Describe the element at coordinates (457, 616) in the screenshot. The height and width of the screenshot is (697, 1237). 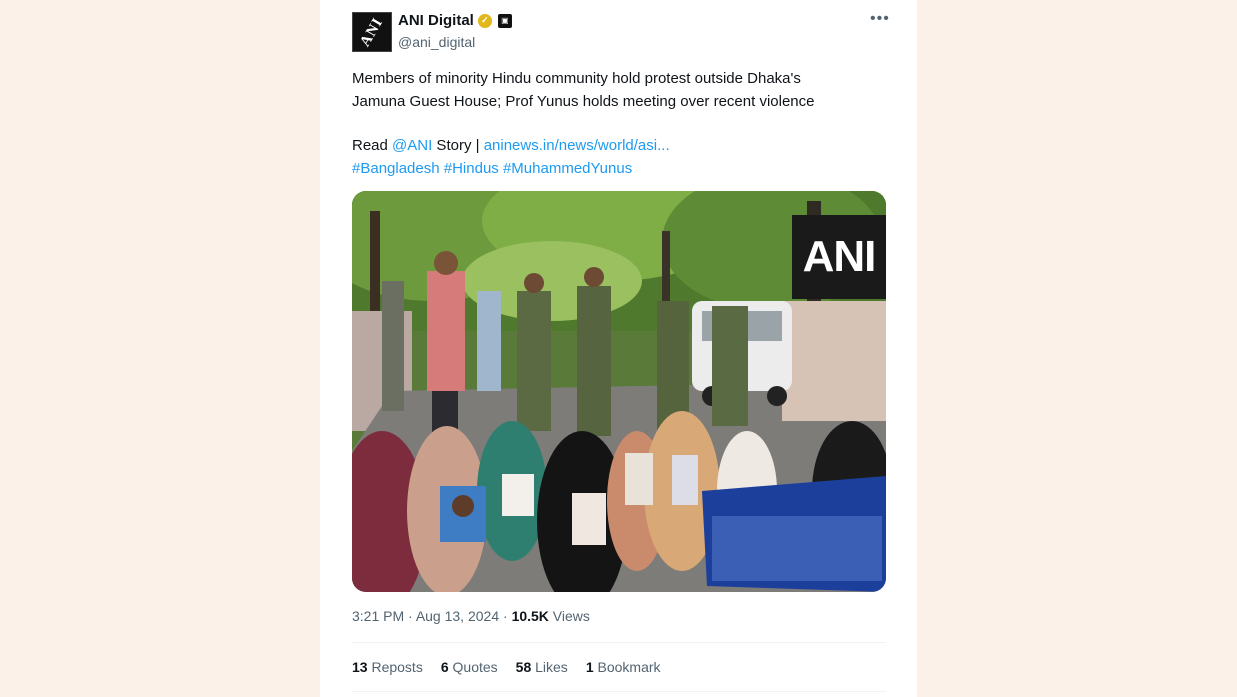
I see `tweet-date: Aug 13, 2024` at that location.